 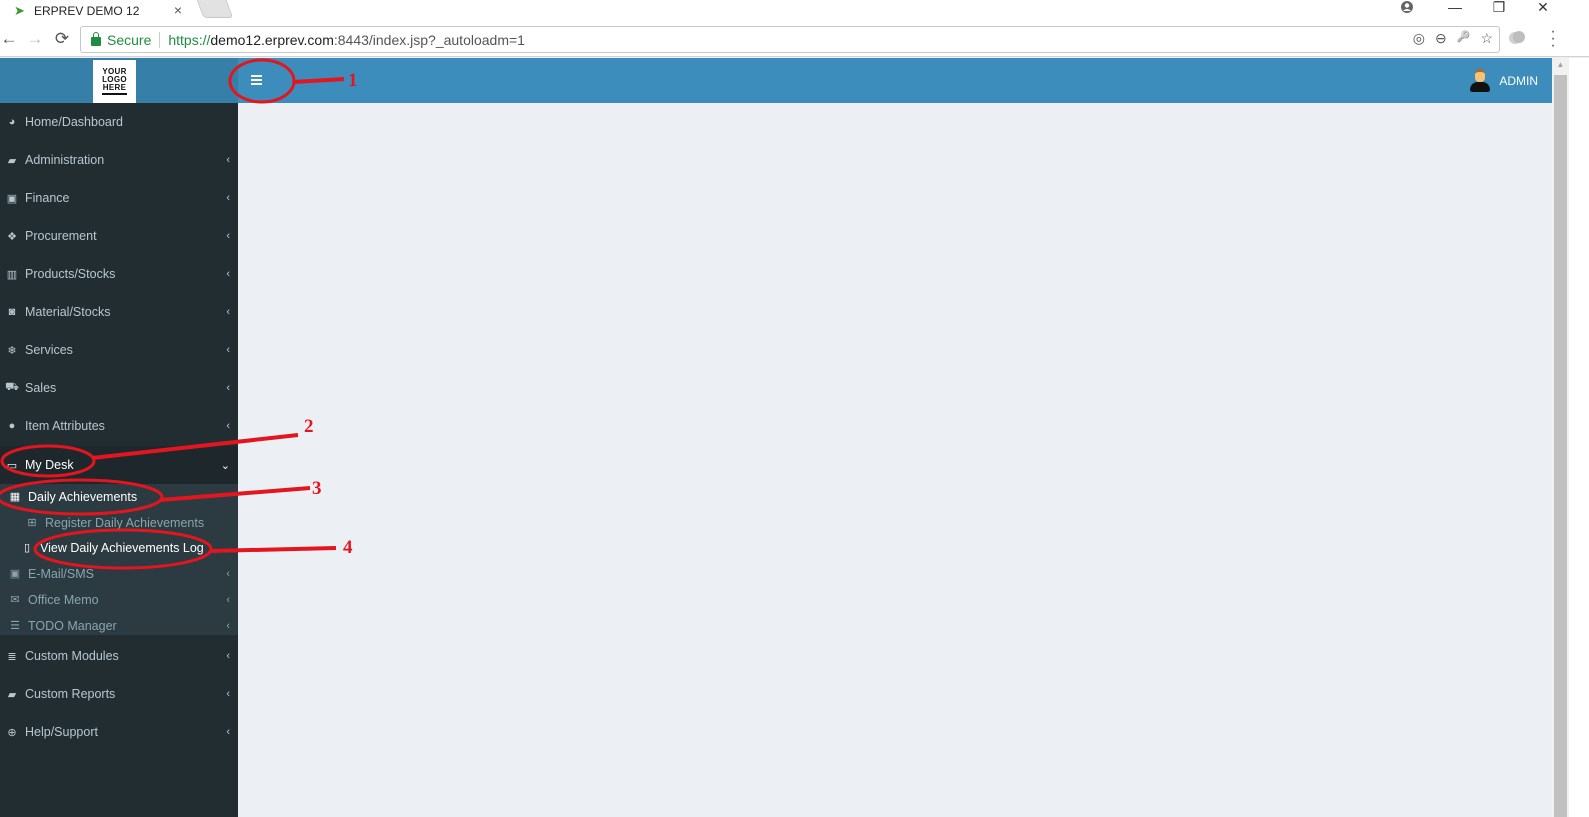 I want to click on sidebar-item-my-desk: ▭ My Desk ⌄, so click(x=119, y=465).